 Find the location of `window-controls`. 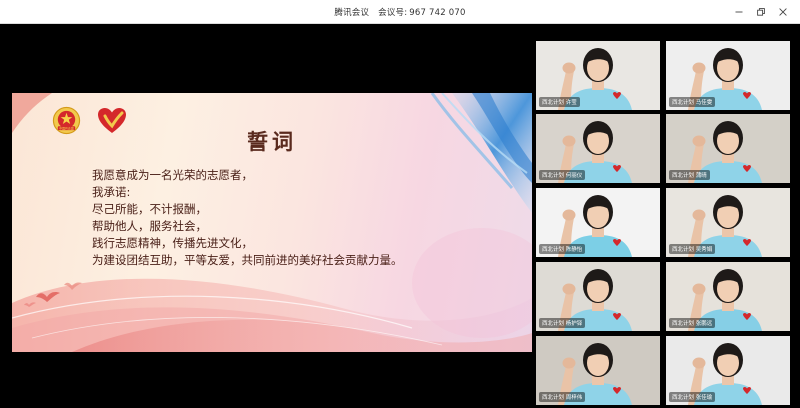

window-controls is located at coordinates (761, 12).